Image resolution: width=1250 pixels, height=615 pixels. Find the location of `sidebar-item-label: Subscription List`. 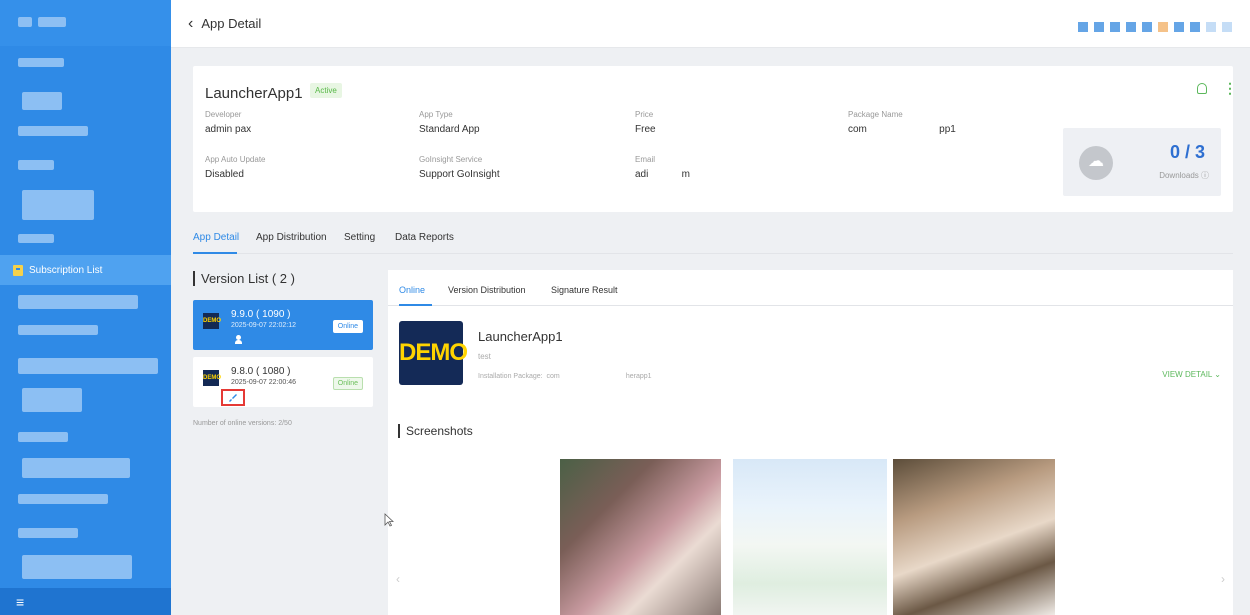

sidebar-item-label: Subscription List is located at coordinates (66, 270).